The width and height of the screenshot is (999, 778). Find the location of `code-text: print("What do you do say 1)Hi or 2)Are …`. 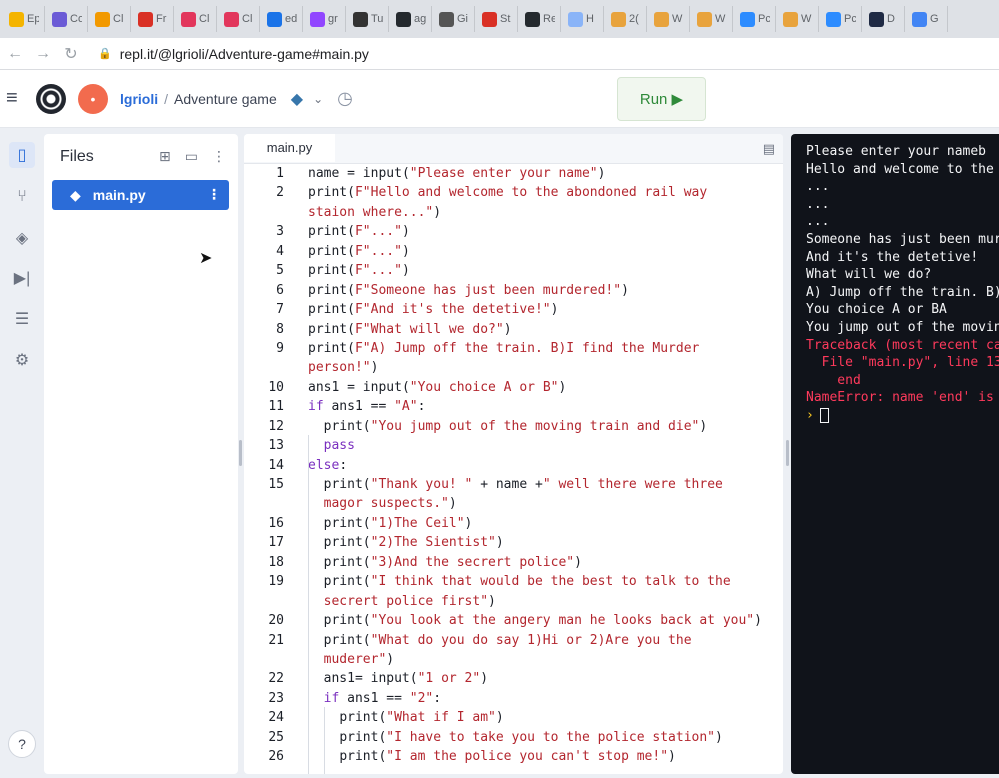

code-text: print("What do you do say 1)Hi or 2)Are … is located at coordinates (500, 640).